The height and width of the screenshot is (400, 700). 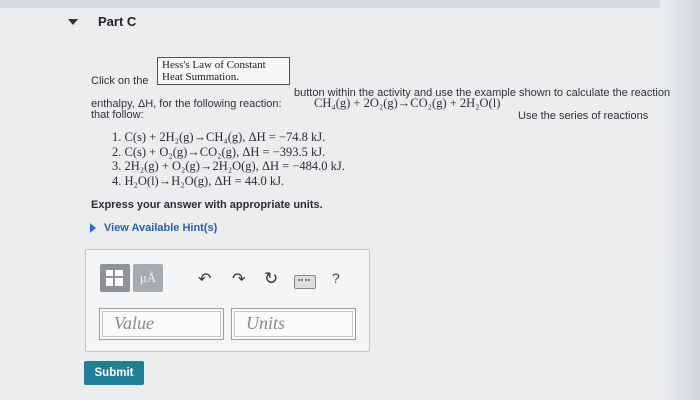 I want to click on units-input: Units, so click(x=293, y=324).